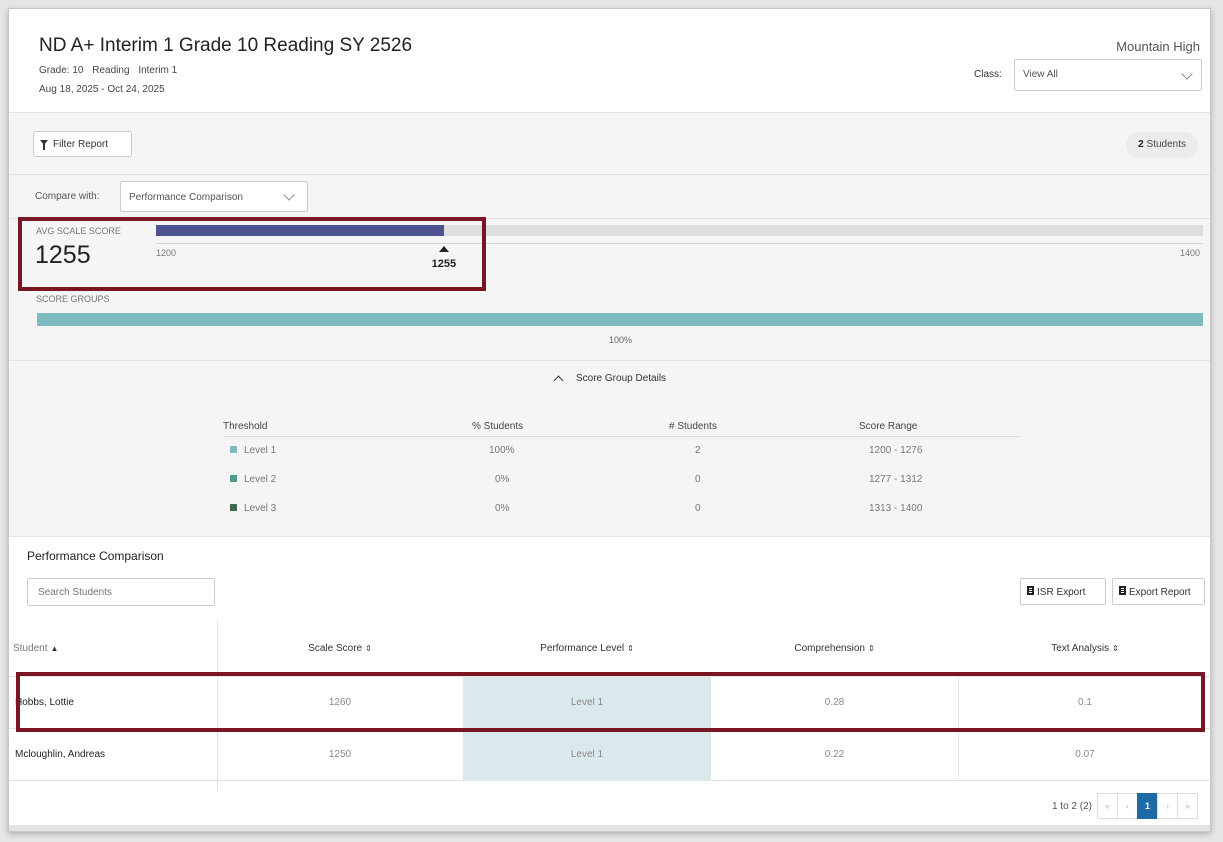  I want to click on sort-asc-icon: ▲, so click(54, 648).